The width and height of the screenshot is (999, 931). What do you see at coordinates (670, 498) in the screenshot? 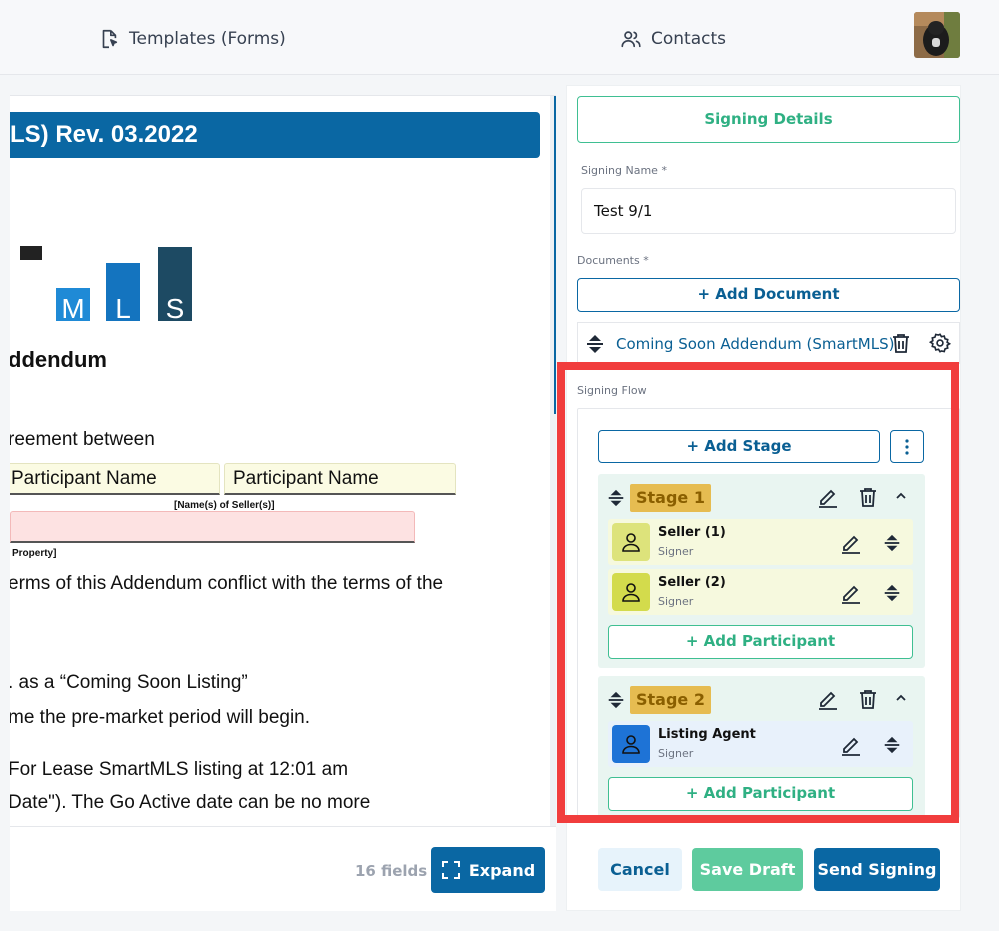
I see `stage-title: Stage 1` at bounding box center [670, 498].